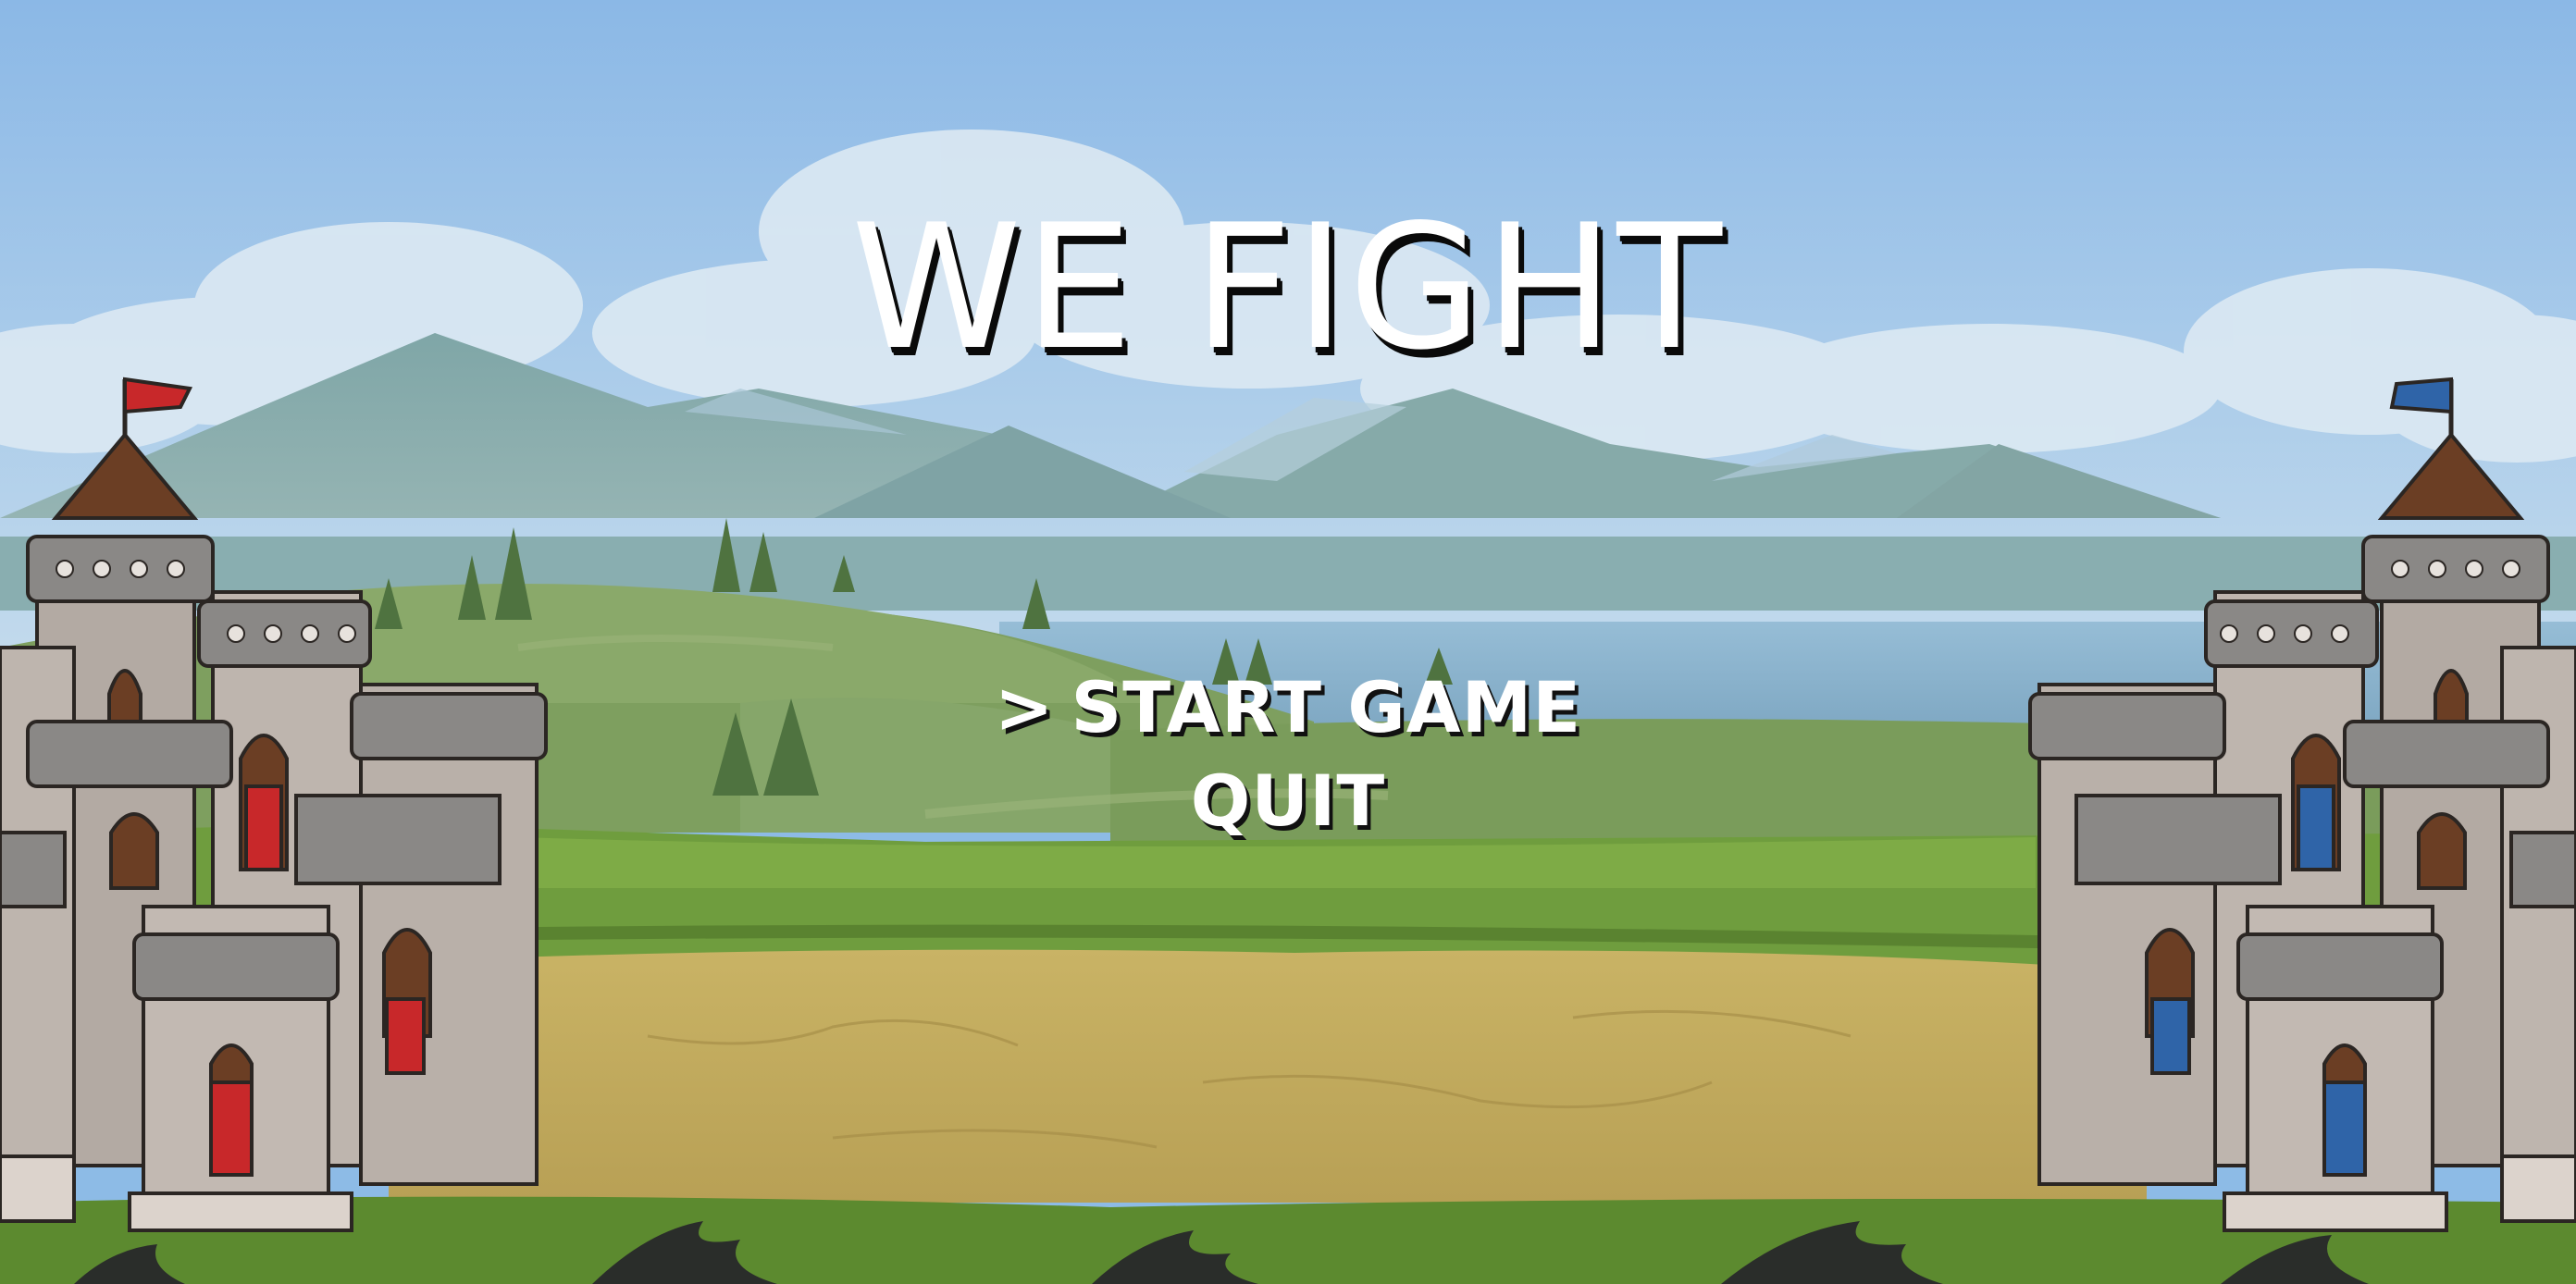 The width and height of the screenshot is (2576, 1284). Describe the element at coordinates (1288, 1240) in the screenshot. I see `foreground-grass` at that location.